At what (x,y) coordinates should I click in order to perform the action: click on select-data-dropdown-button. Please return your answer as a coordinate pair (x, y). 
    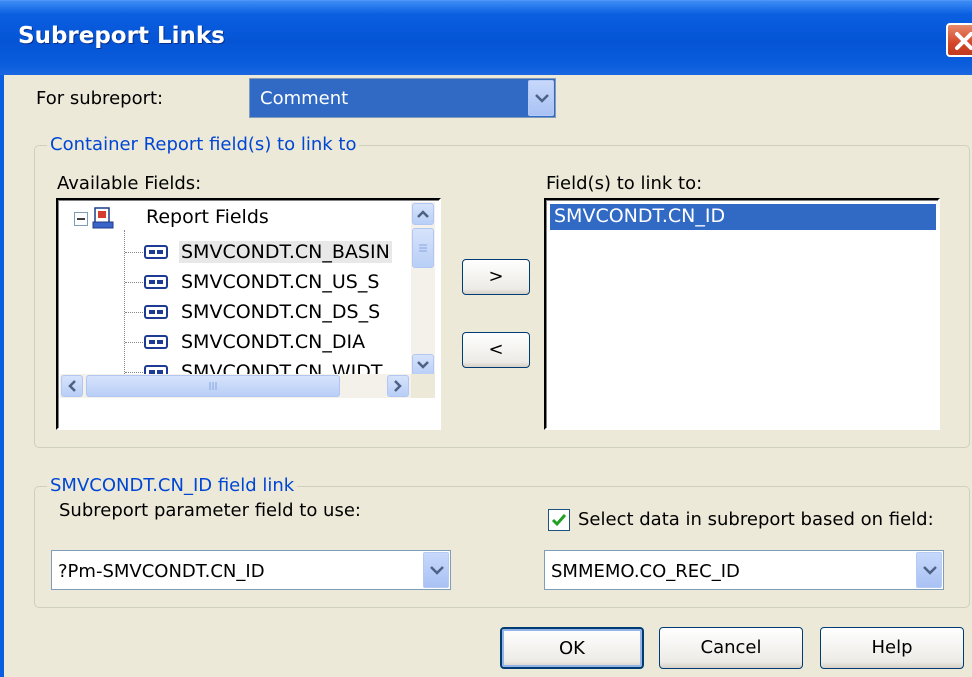
    Looking at the image, I should click on (929, 570).